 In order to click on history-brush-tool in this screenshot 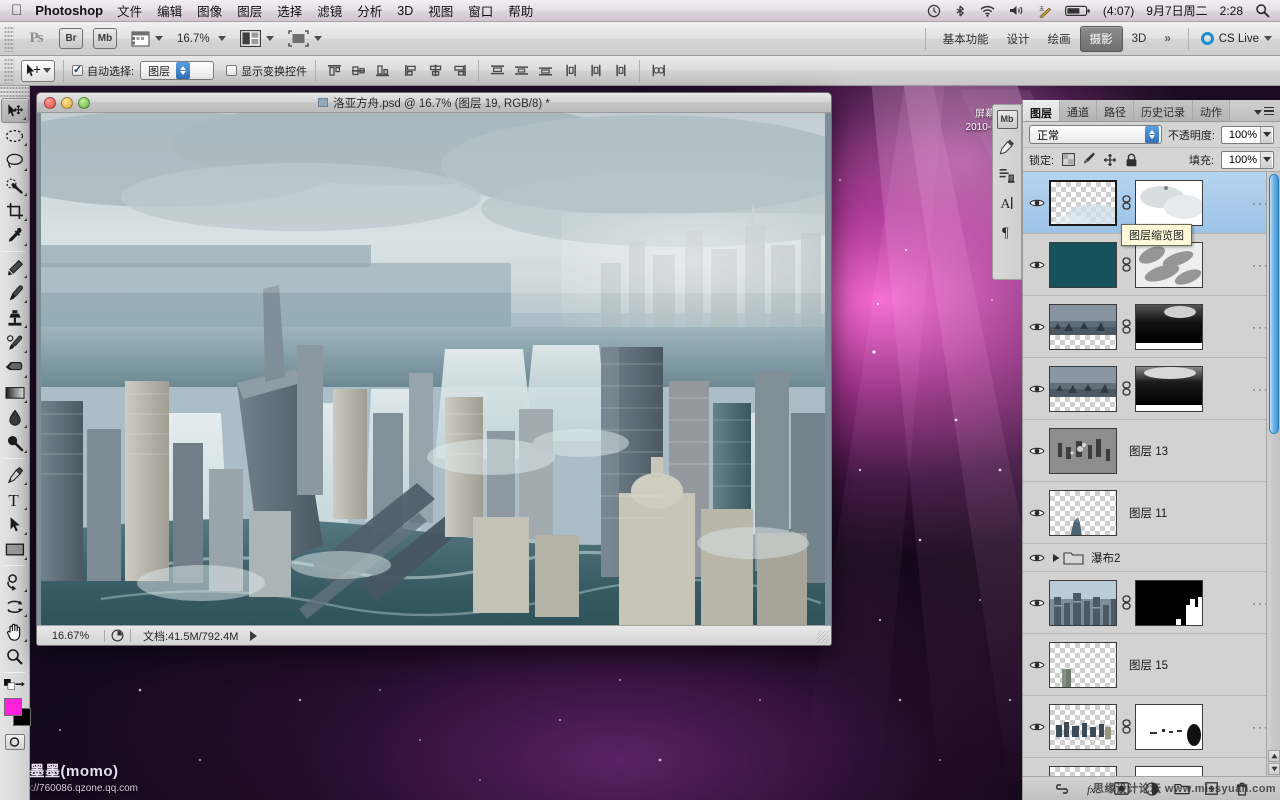, I will do `click(15, 342)`.